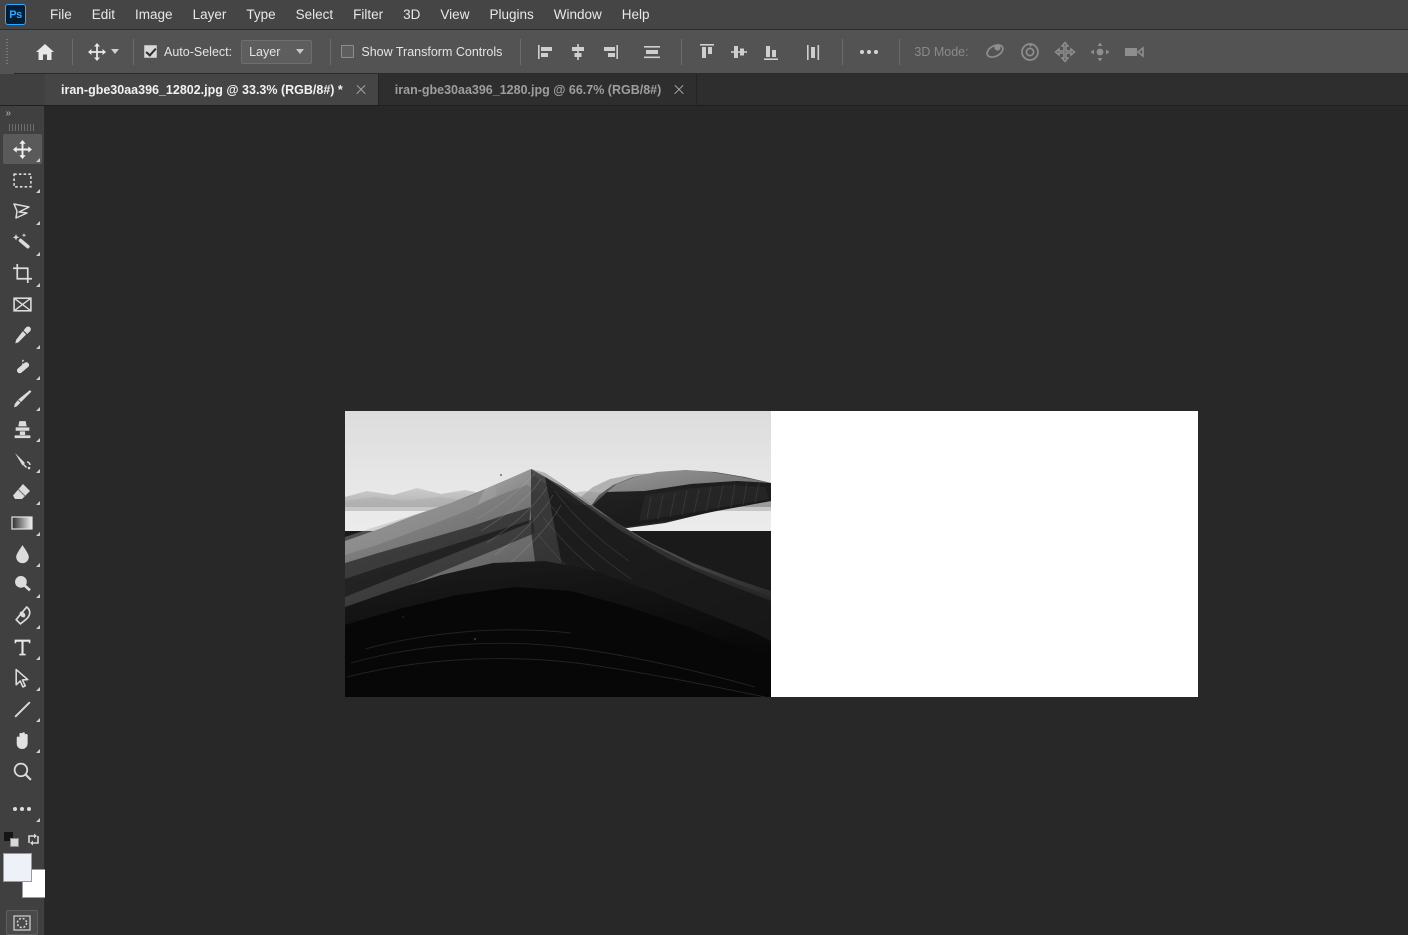  I want to click on menu-item-select: Select, so click(315, 14).